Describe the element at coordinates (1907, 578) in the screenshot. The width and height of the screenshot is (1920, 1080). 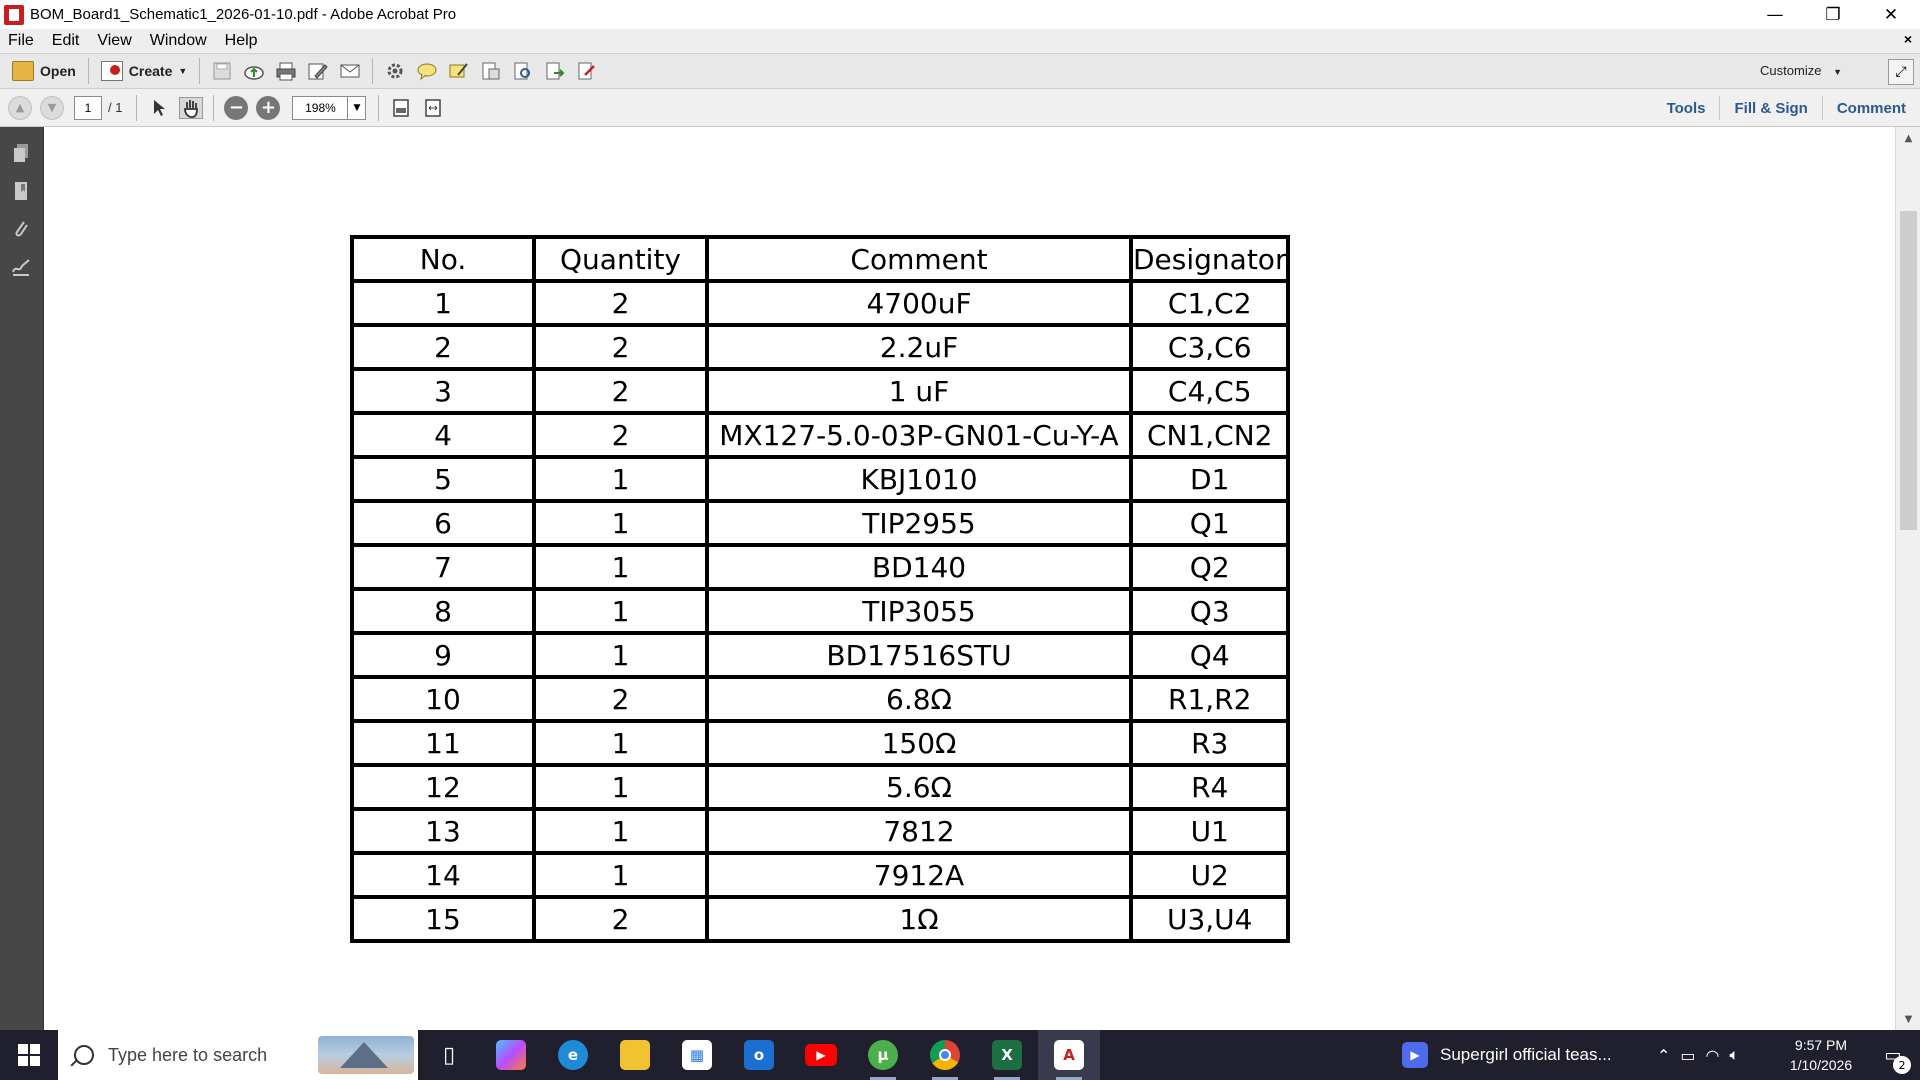
I see `vertical-scrollbar: ▲ ▼` at that location.